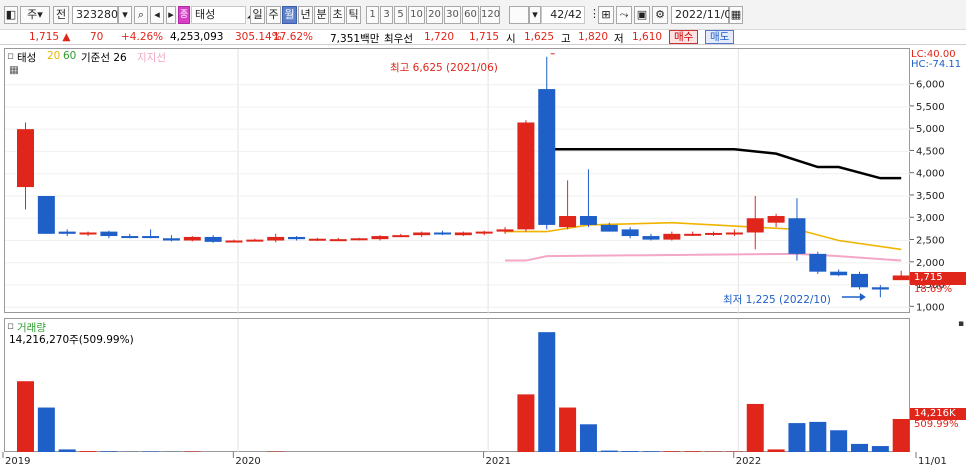 Image resolution: width=966 pixels, height=468 pixels. Describe the element at coordinates (50, 37) in the screenshot. I see `current-price: 1,715 ▲` at that location.